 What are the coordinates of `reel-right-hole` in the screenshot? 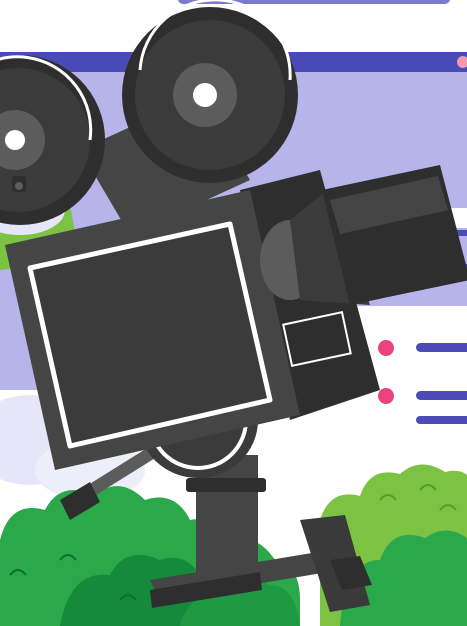 It's located at (205, 95).